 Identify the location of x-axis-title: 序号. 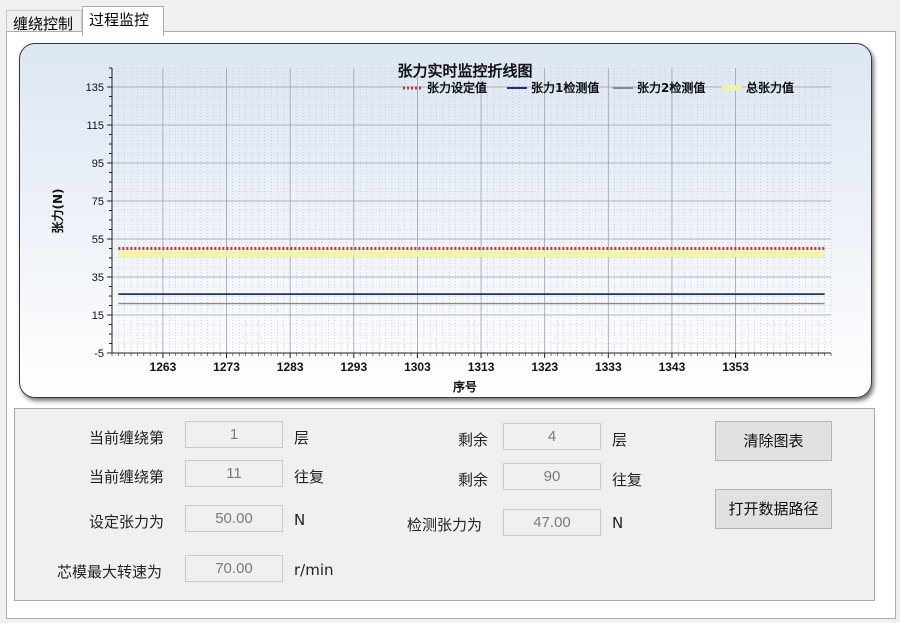
(465, 386).